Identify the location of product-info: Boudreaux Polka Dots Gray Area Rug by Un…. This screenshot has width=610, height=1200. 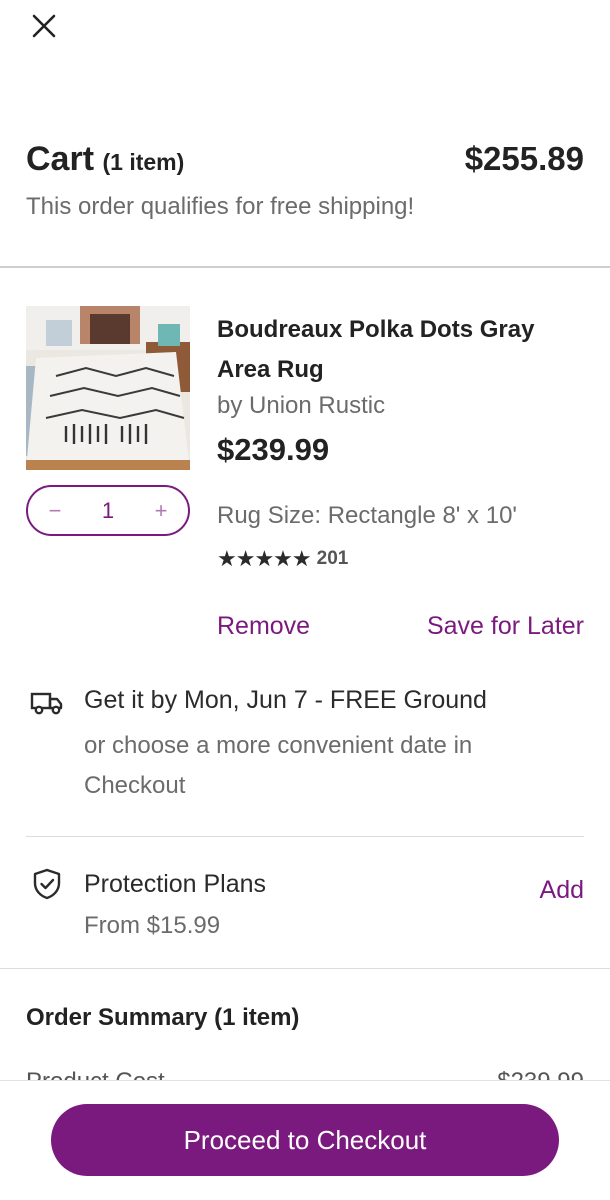
(400, 389).